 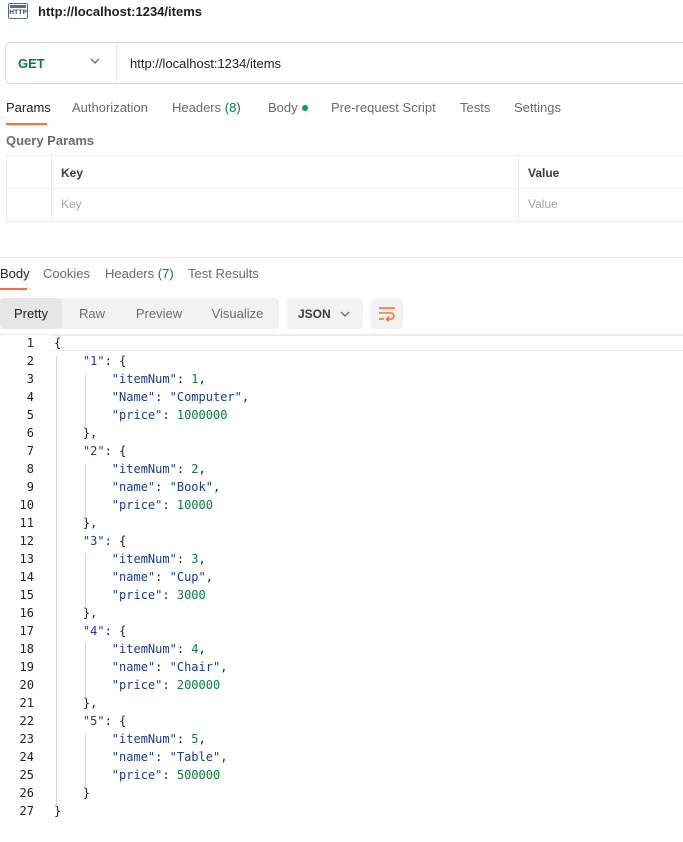 What do you see at coordinates (341, 541) in the screenshot?
I see `code-line: 12 "3": {` at bounding box center [341, 541].